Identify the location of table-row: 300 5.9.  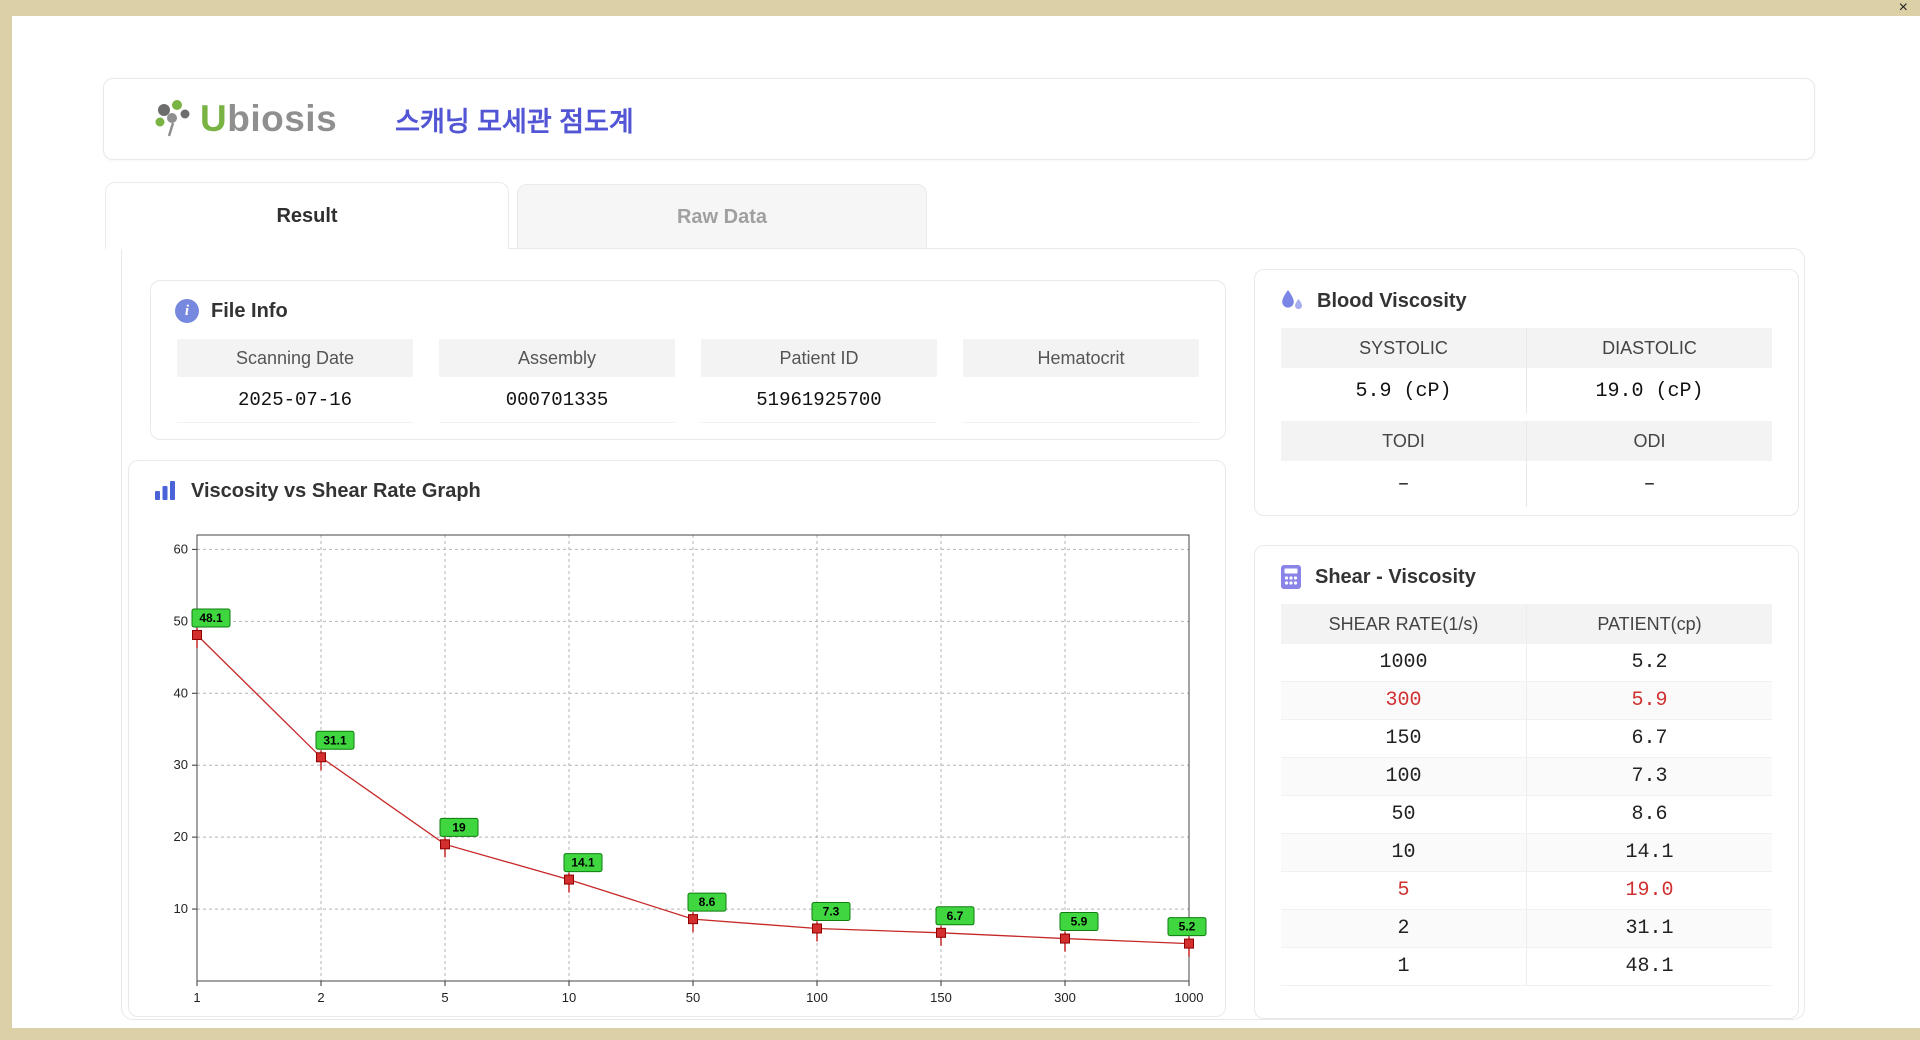
(1526, 701).